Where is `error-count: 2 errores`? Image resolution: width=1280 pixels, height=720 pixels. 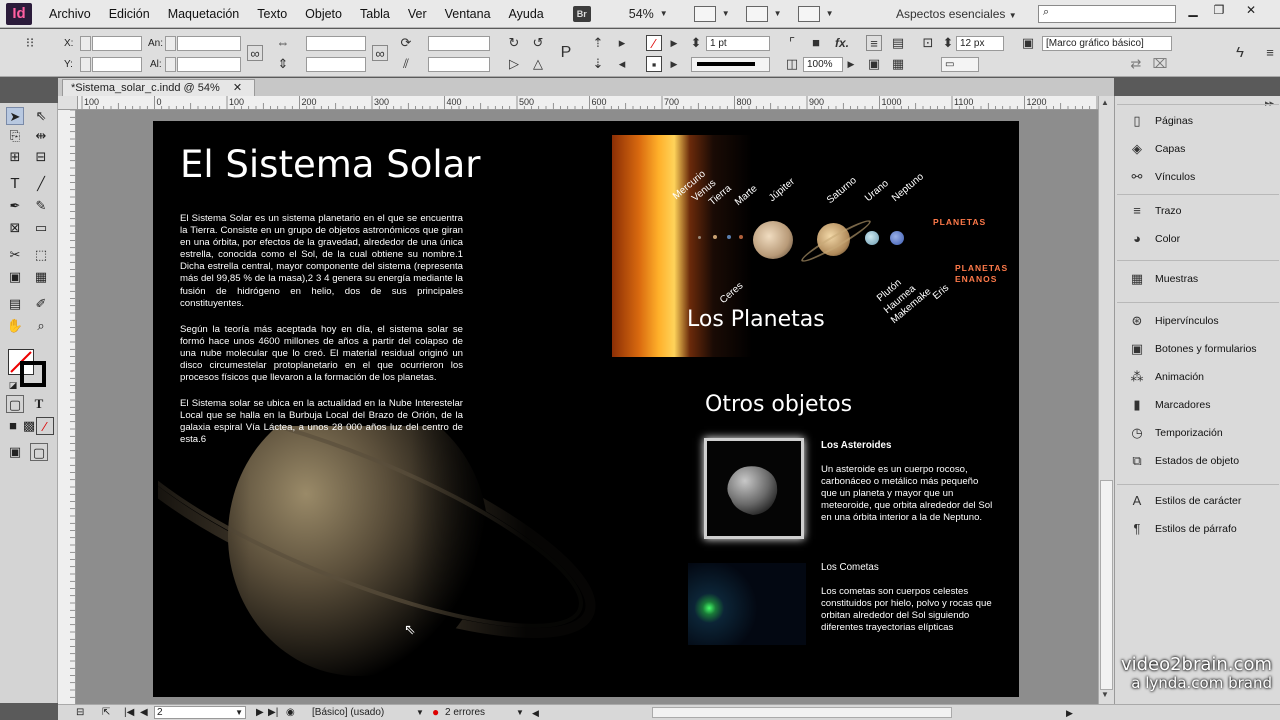
error-count: 2 errores is located at coordinates (465, 713).